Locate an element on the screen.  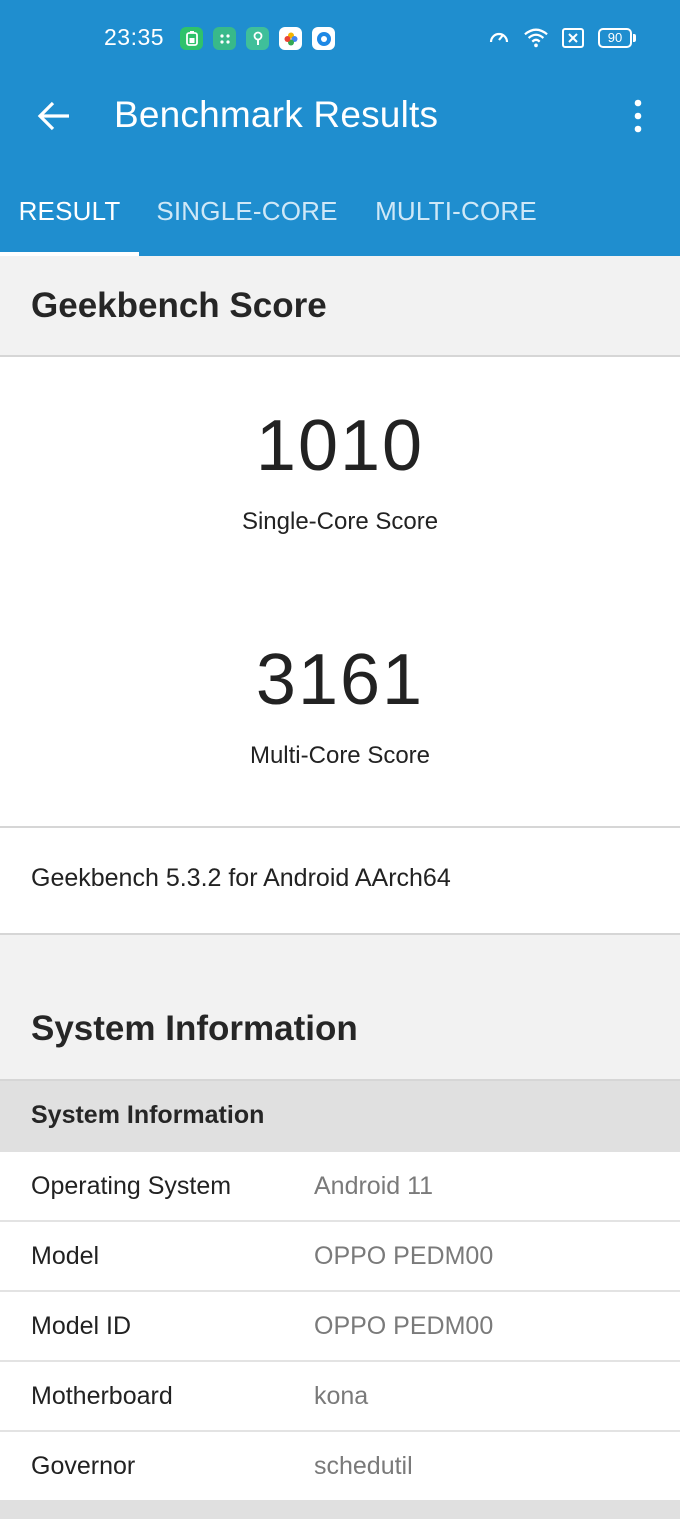
tab-result: RESULT is located at coordinates (69, 215).